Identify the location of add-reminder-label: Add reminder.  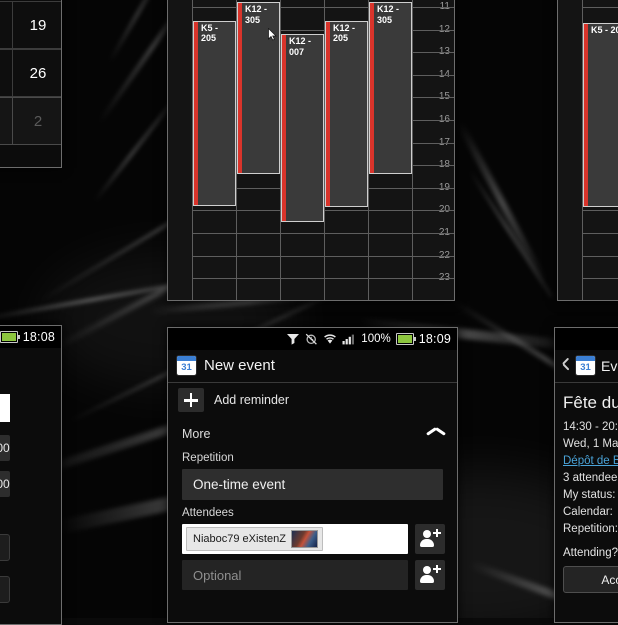
(252, 400).